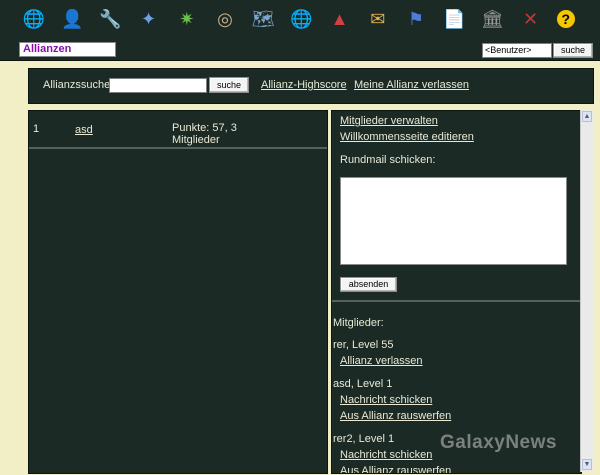  I want to click on fleet-icon: ✦, so click(149, 19).